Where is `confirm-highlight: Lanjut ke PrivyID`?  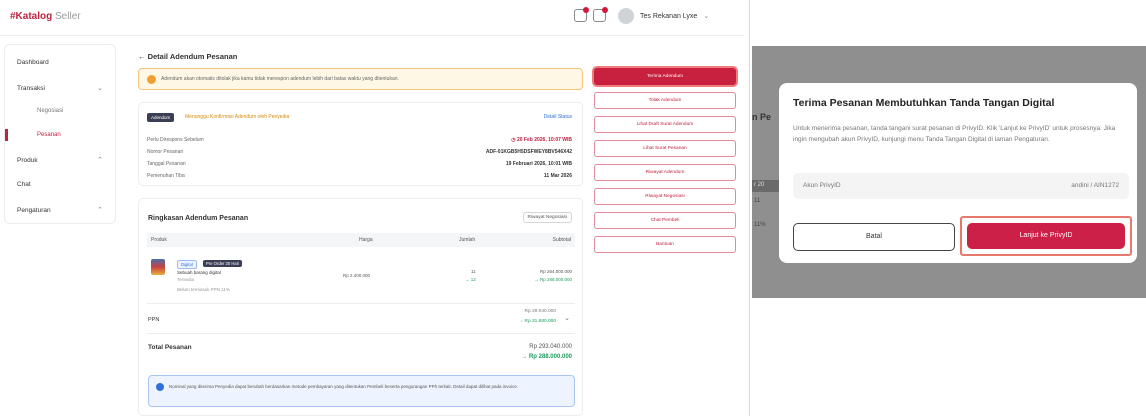 confirm-highlight: Lanjut ke PrivyID is located at coordinates (1046, 236).